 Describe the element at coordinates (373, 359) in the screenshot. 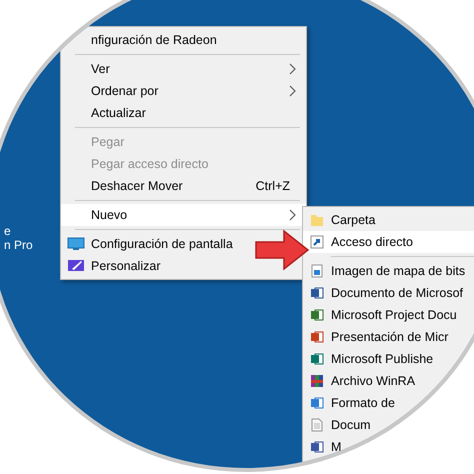

I see `menu-item: Microsoft Publishe` at that location.